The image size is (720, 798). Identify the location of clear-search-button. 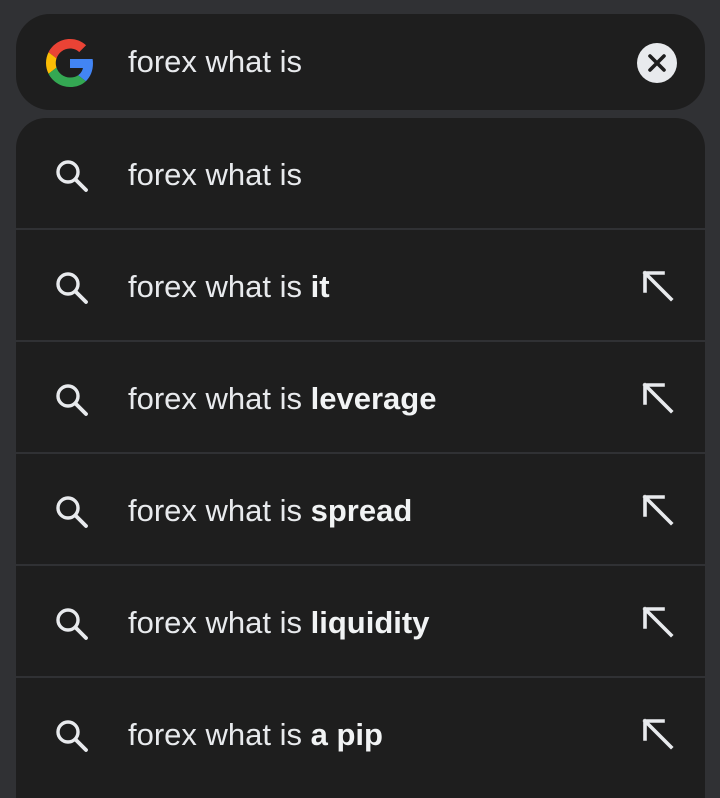
(657, 63).